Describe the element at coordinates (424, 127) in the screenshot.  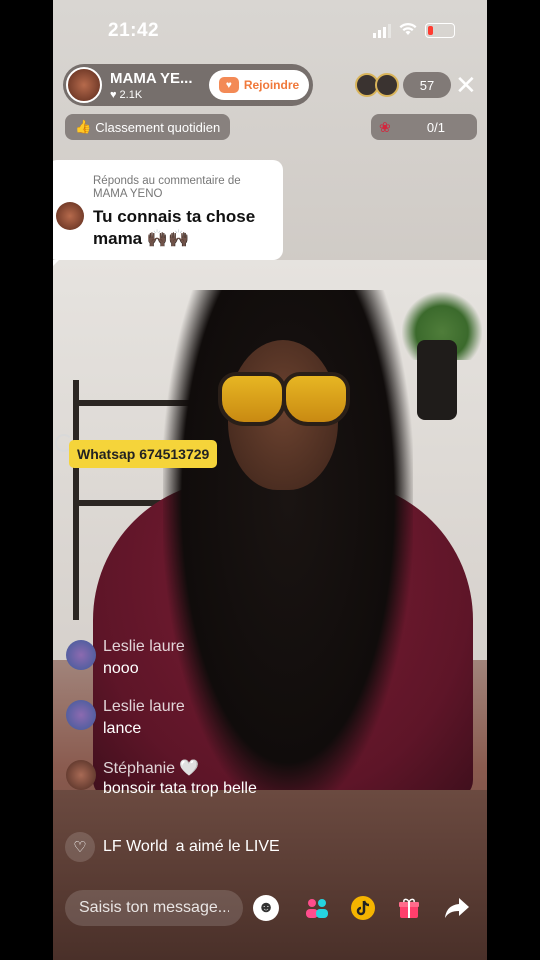
I see `gift-goal: ❀ 0/1` at that location.